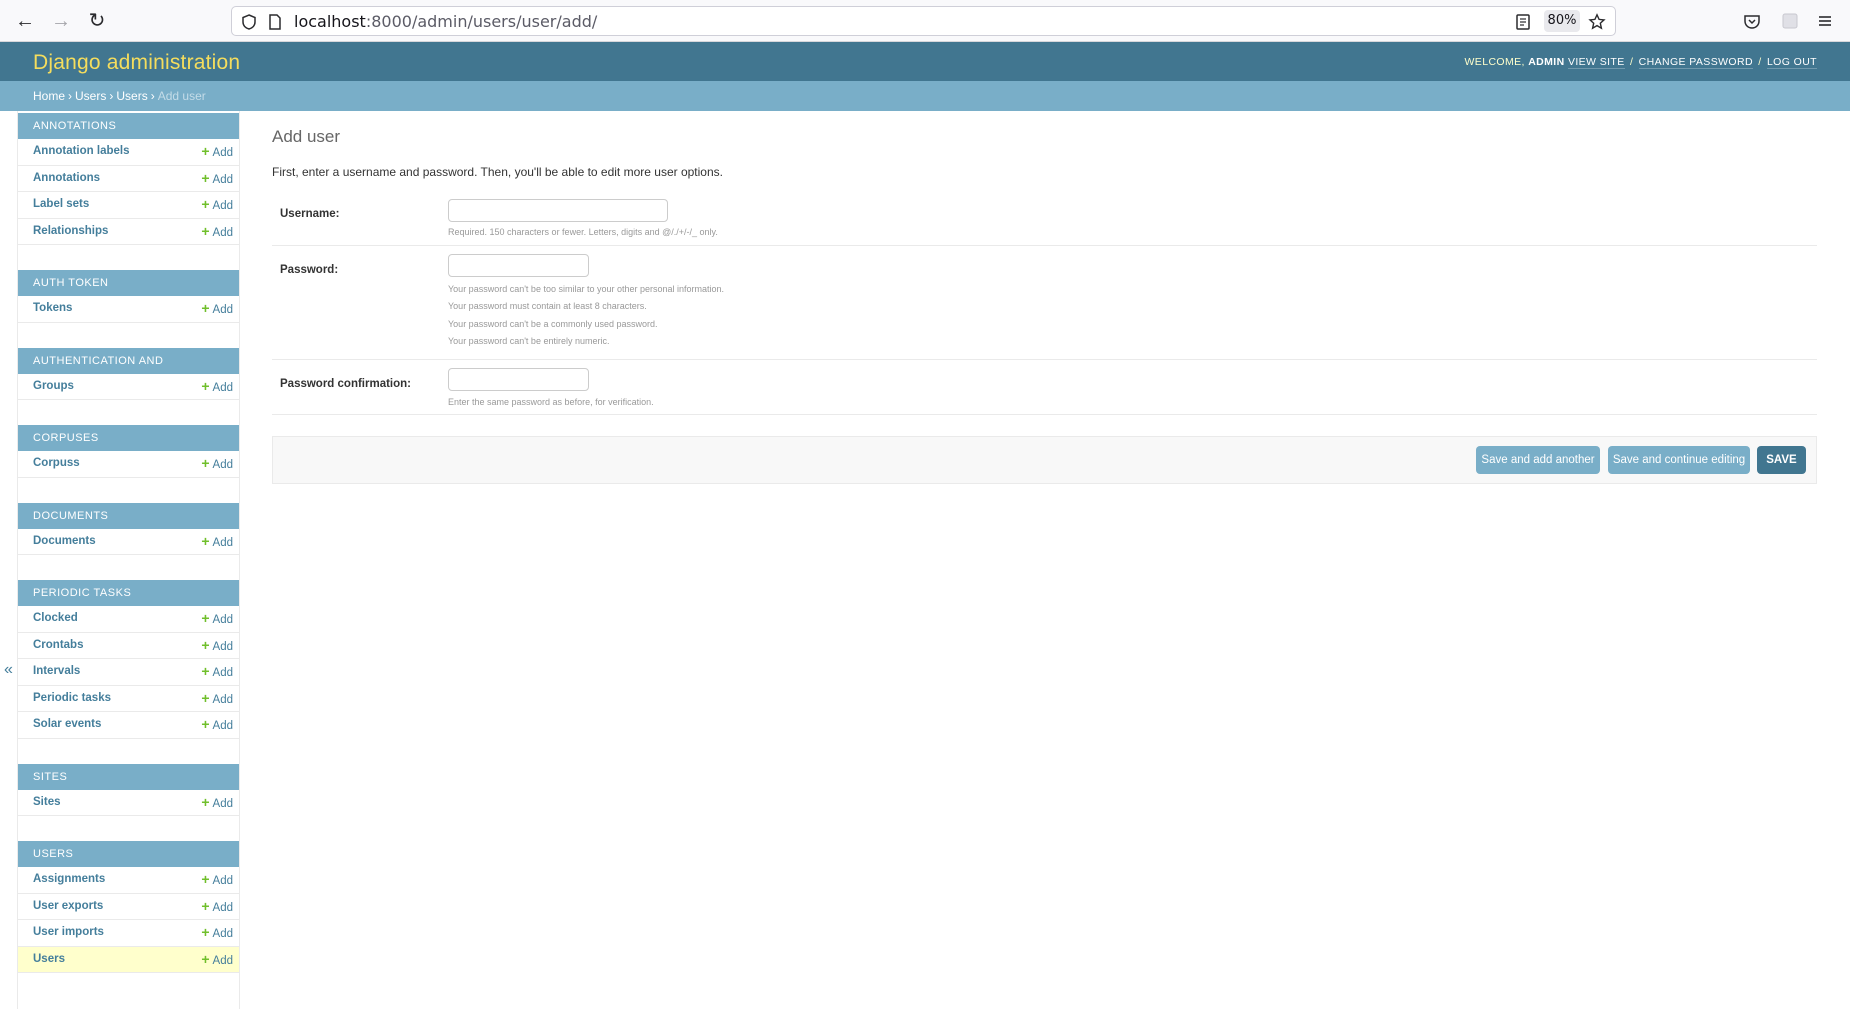  I want to click on sidebar-item-link: Corpuss, so click(56, 463).